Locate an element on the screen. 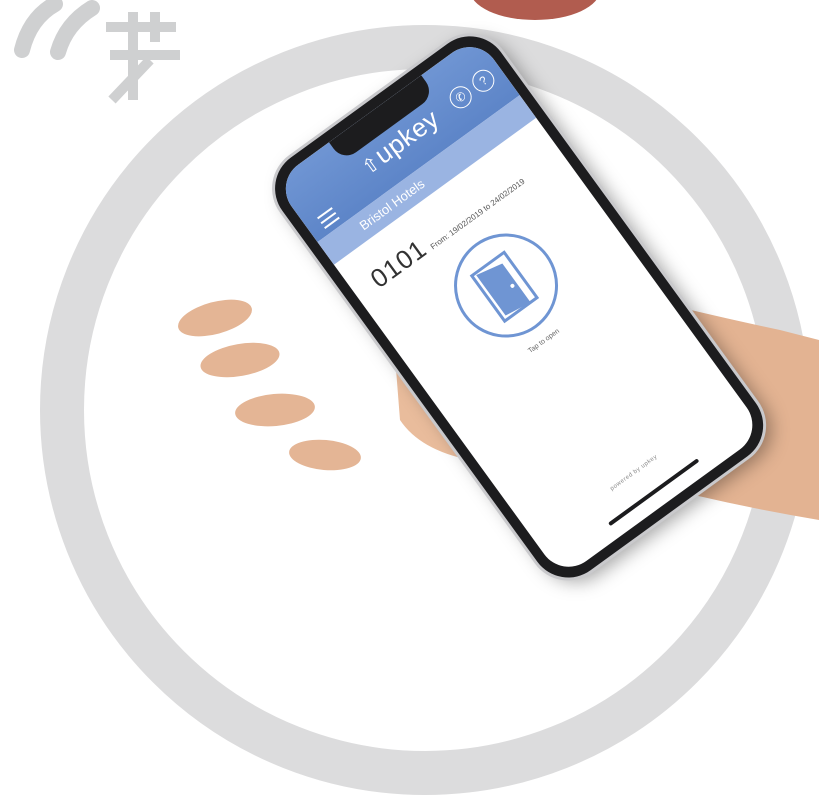 The image size is (819, 795). powered-by-label: powered by upkey is located at coordinates (634, 473).